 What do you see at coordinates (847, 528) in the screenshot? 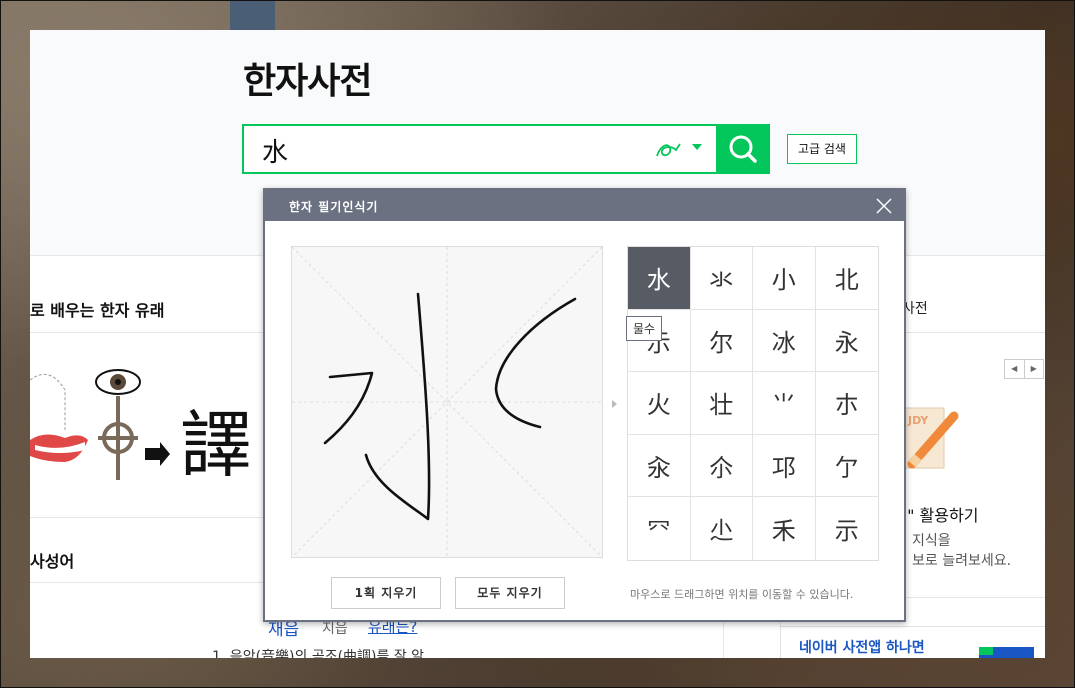
I see `candidate-cell: 示` at bounding box center [847, 528].